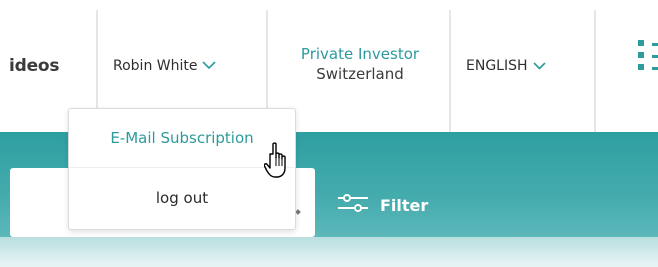 The height and width of the screenshot is (267, 658). I want to click on investor-profile-selector: Private Investor Switzerland, so click(360, 64).